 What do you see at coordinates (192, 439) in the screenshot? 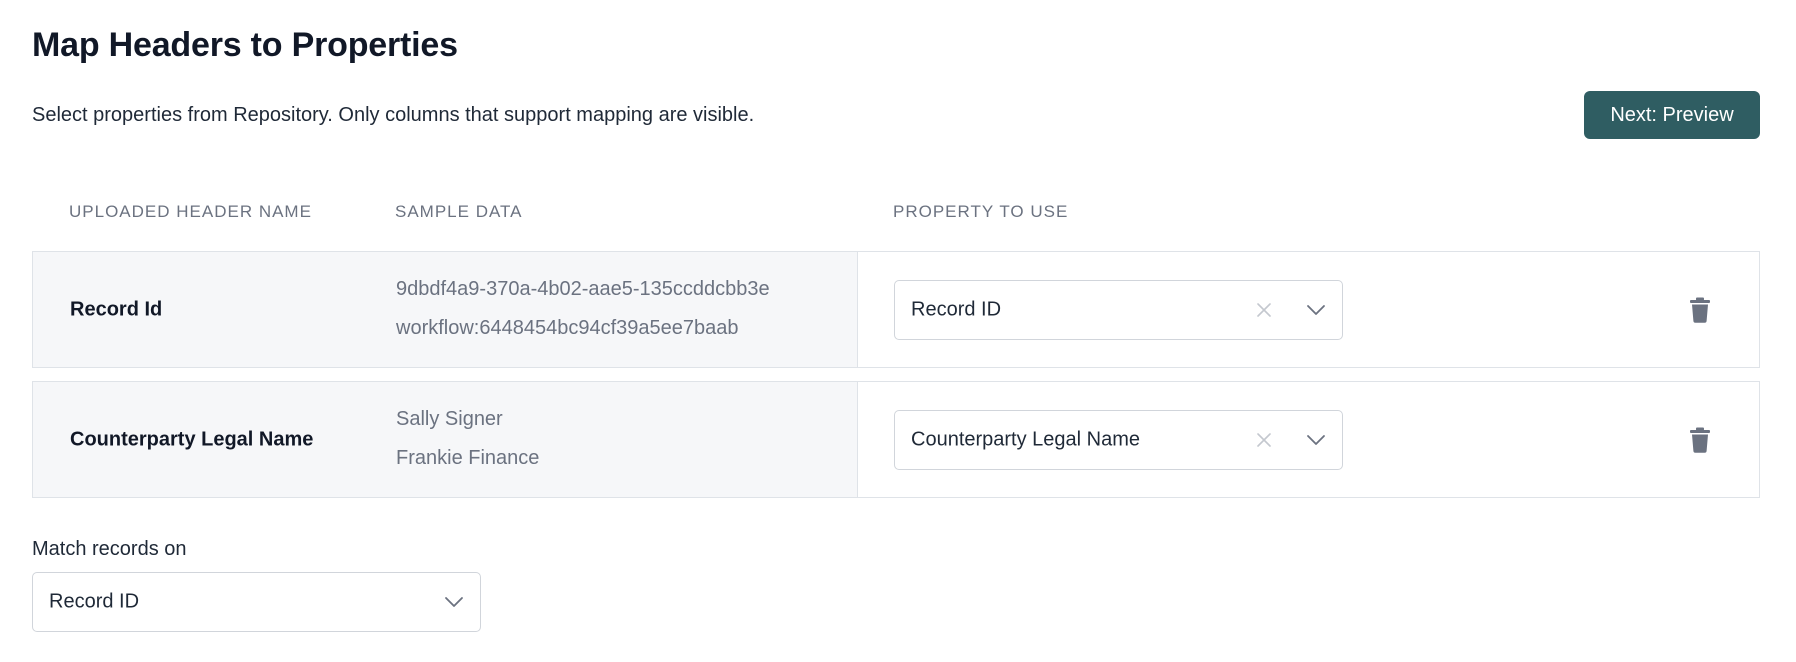
I see `uploaded-header-name: Counterparty Legal Name` at bounding box center [192, 439].